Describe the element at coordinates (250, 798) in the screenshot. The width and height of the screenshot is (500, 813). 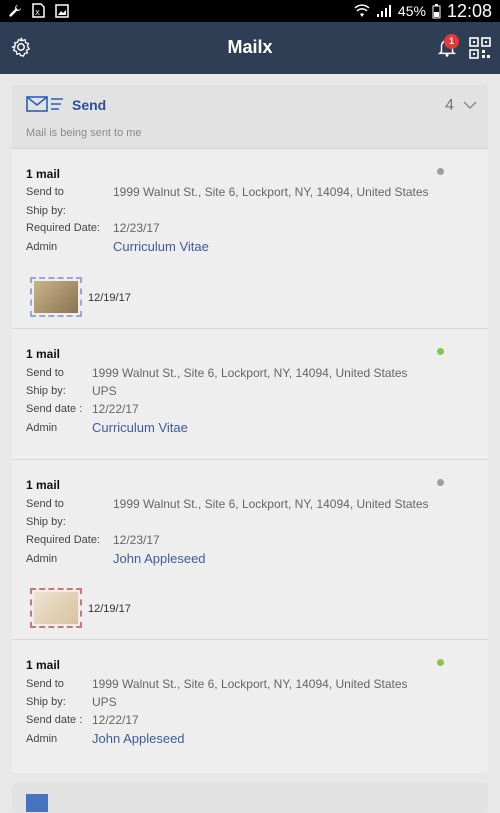
I see `next-section-header` at that location.